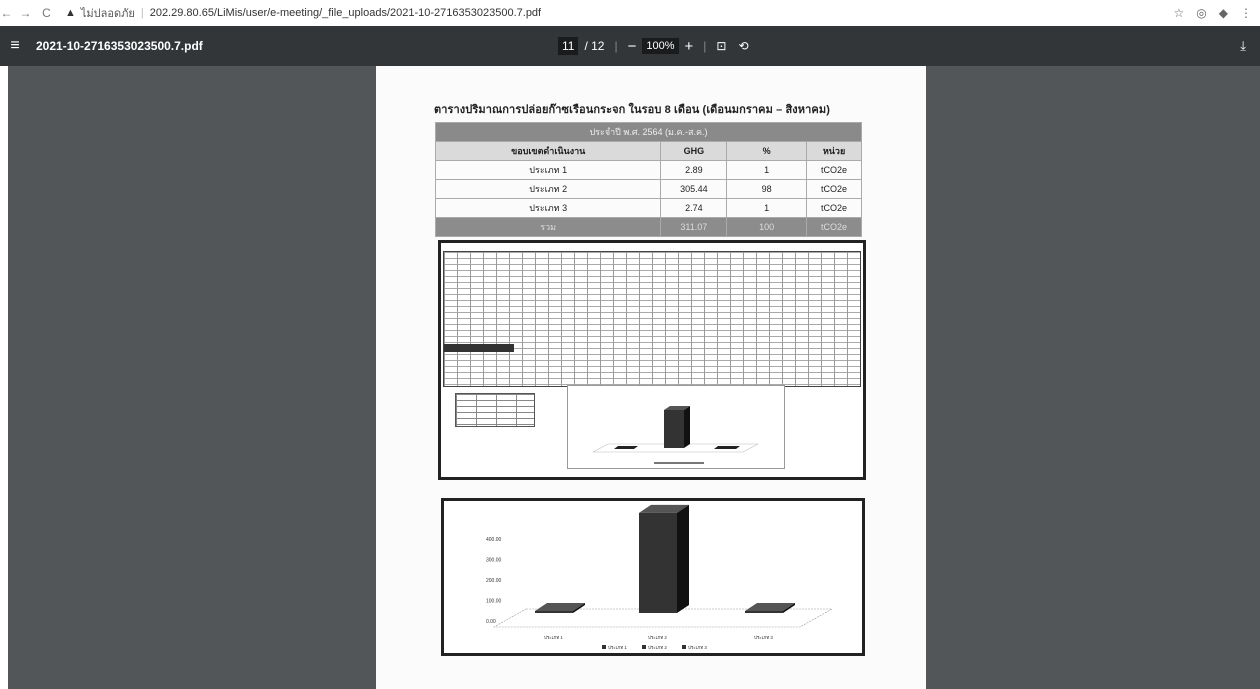 This screenshot has height=689, width=1260. What do you see at coordinates (675, 435) in the screenshot?
I see `mini-chart-svg` at bounding box center [675, 435].